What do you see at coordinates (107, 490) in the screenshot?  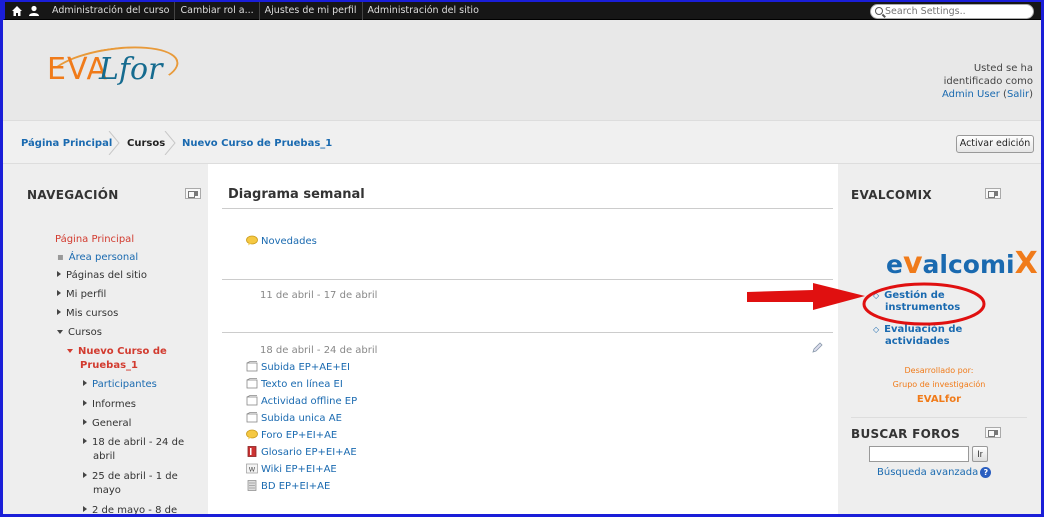 I see `nav-week-2-label-2: mayo` at bounding box center [107, 490].